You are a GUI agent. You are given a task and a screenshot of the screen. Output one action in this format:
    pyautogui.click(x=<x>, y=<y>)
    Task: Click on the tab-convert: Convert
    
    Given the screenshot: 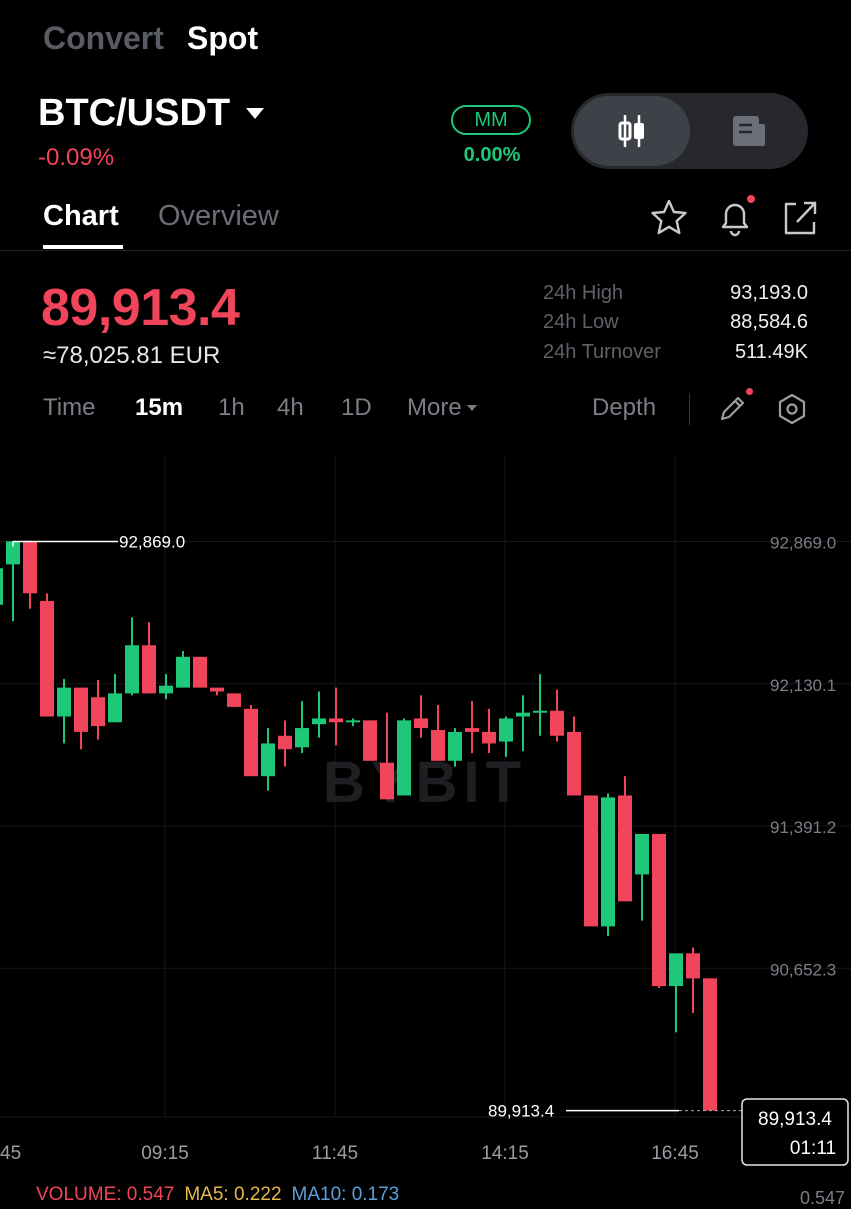 What is the action you would take?
    pyautogui.click(x=103, y=38)
    